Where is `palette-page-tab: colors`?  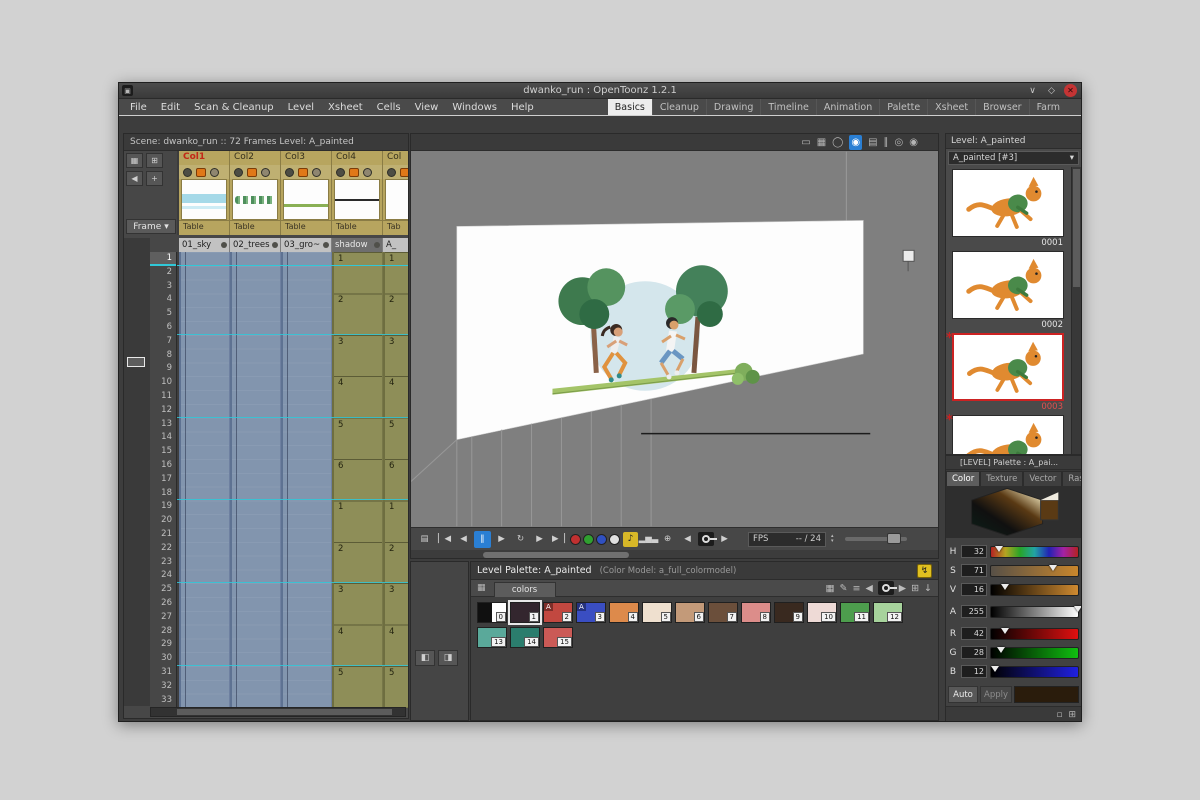
palette-page-tab: colors is located at coordinates (524, 589).